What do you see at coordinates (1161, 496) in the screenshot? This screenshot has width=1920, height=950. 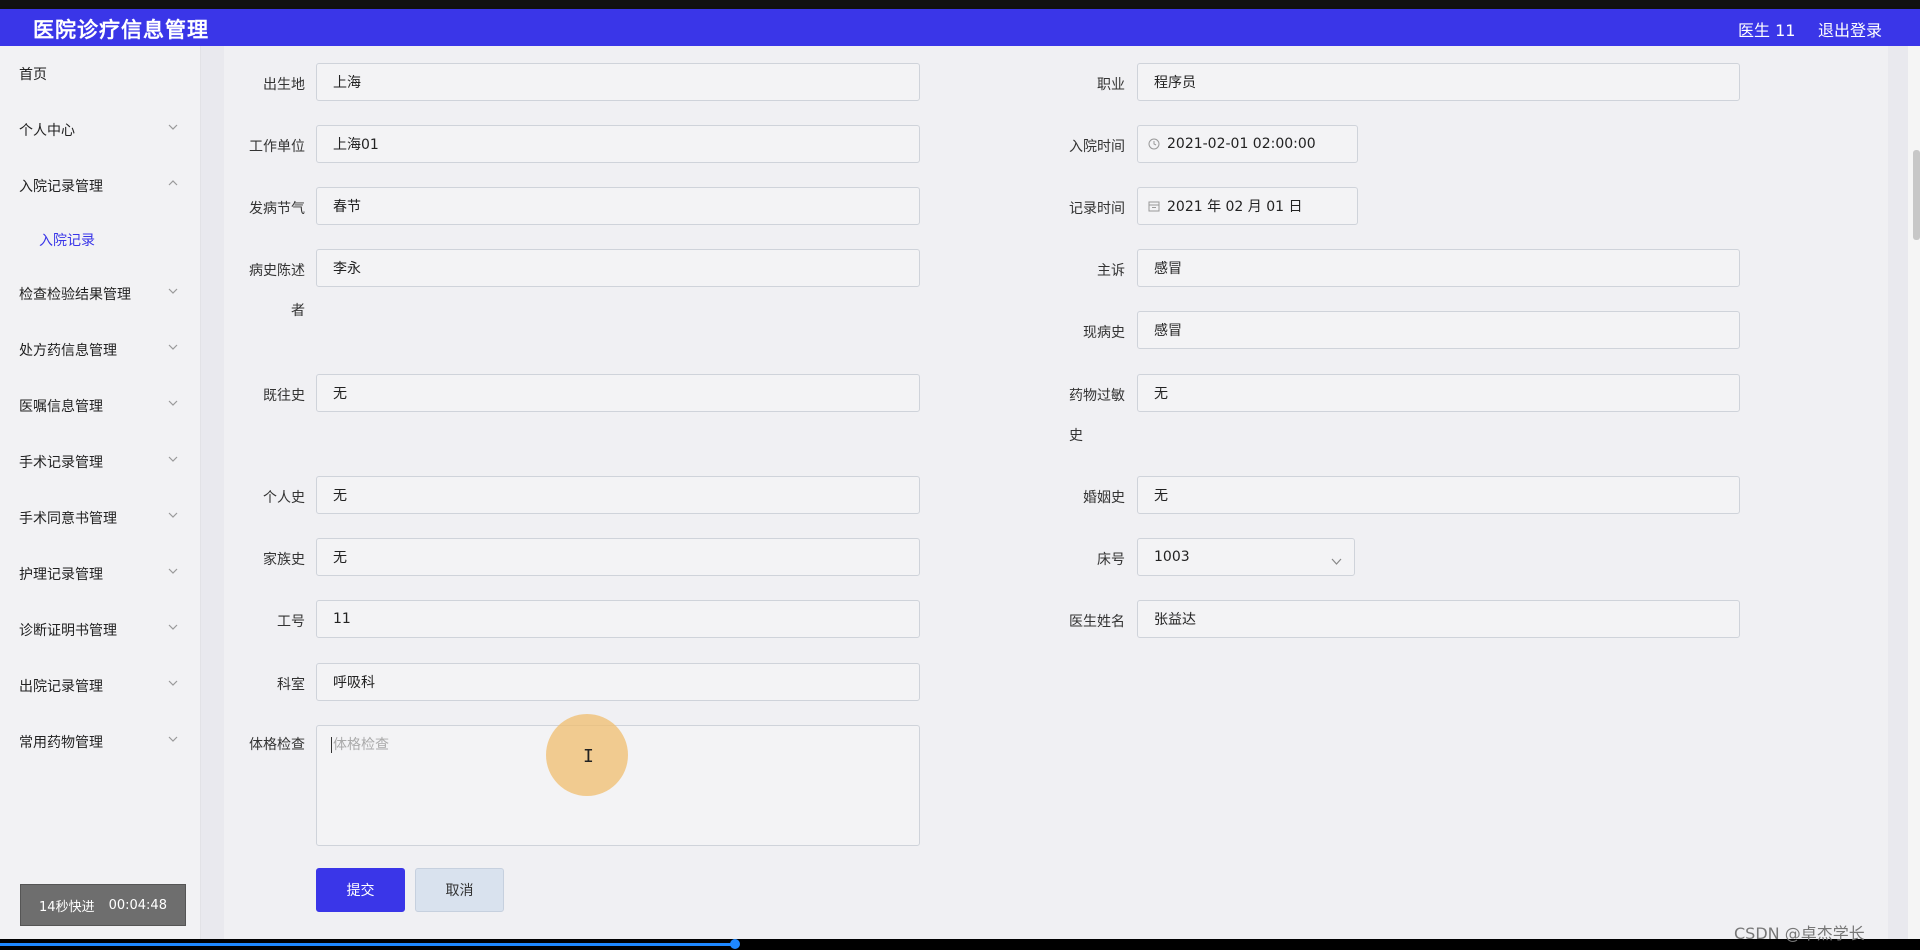 I see `marital-history-value: 无` at bounding box center [1161, 496].